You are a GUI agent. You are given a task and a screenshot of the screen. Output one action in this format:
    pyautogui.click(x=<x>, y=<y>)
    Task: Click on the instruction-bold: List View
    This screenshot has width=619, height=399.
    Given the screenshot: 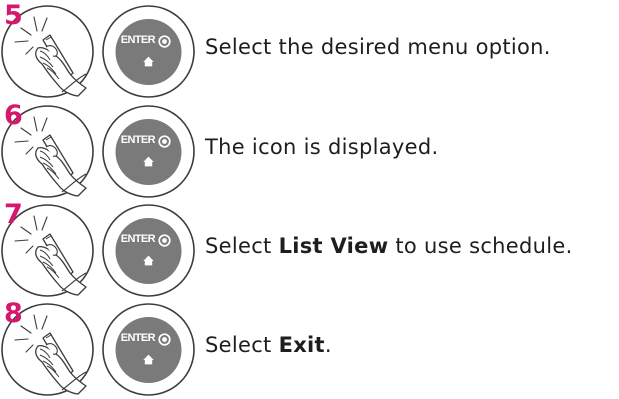 What is the action you would take?
    pyautogui.click(x=333, y=246)
    